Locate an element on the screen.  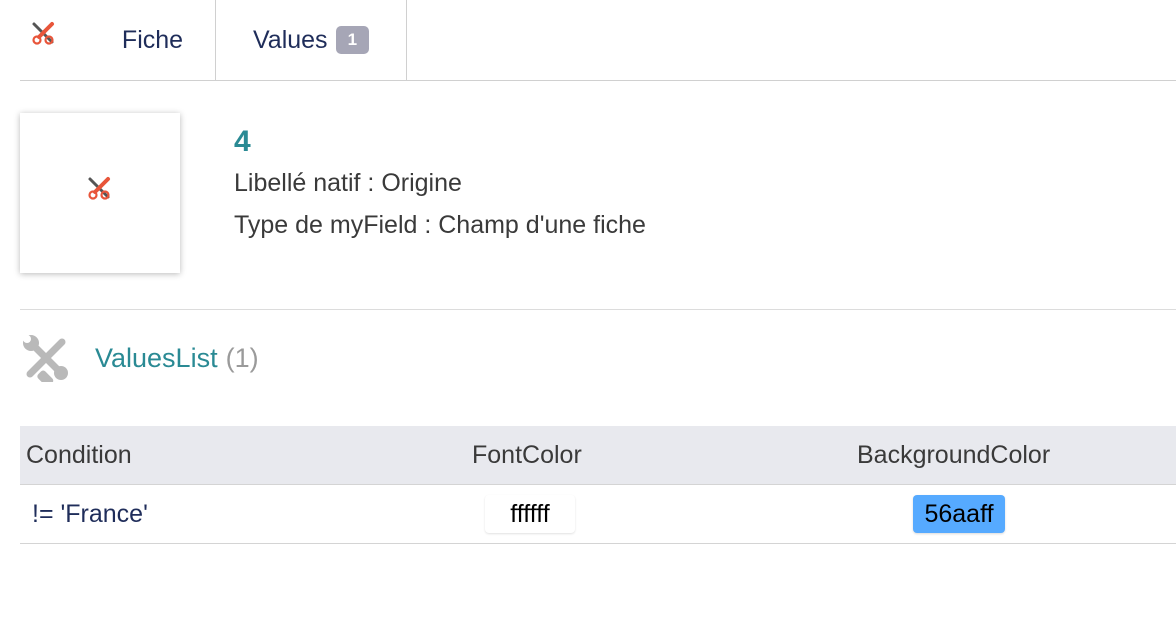
tab-fiche-label: Fiche is located at coordinates (152, 39).